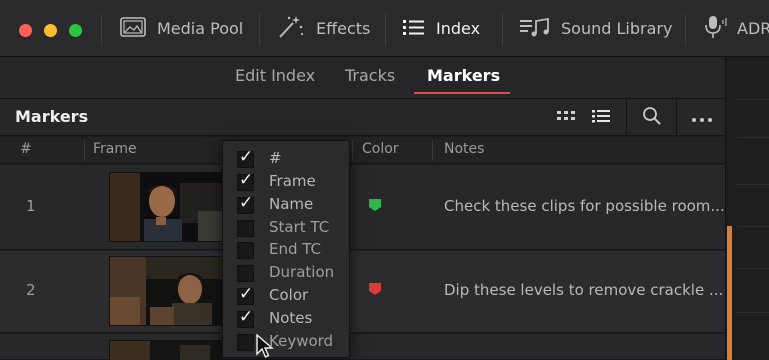 Image resolution: width=769 pixels, height=360 pixels. I want to click on tab-tracks: Tracks, so click(370, 78).